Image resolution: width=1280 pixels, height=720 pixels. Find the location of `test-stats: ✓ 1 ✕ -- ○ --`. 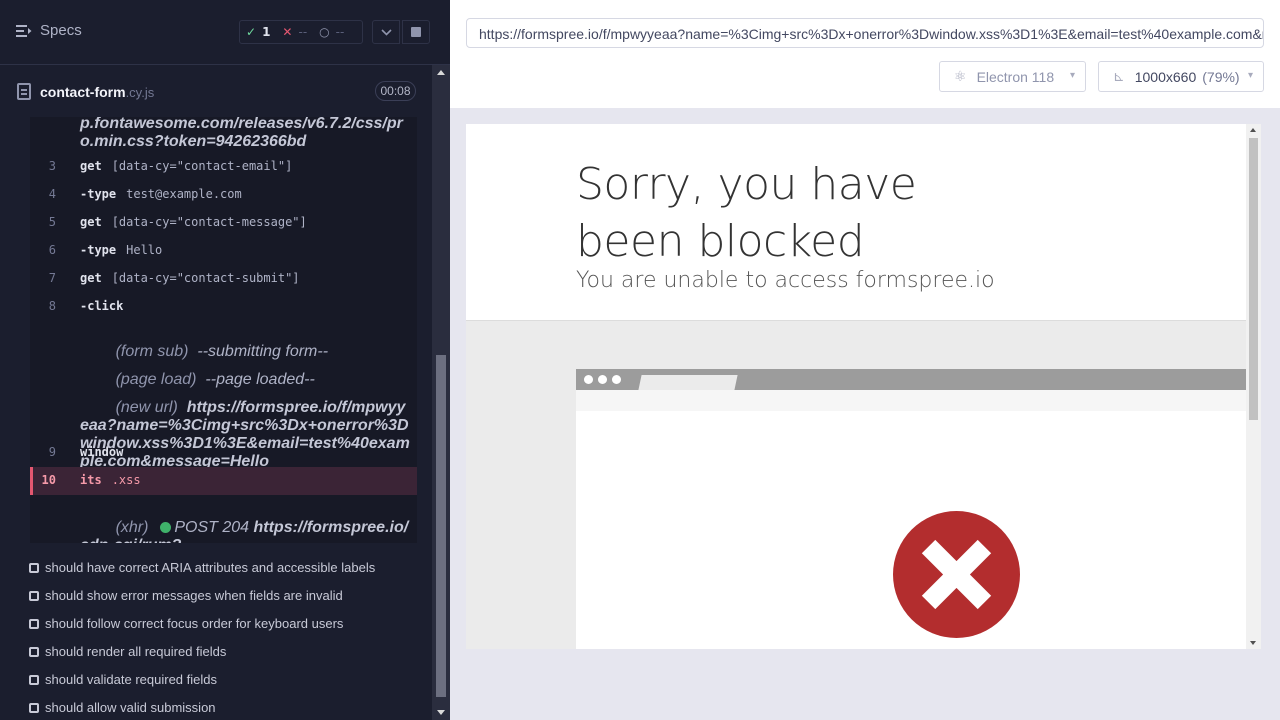

test-stats: ✓ 1 ✕ -- ○ -- is located at coordinates (301, 32).